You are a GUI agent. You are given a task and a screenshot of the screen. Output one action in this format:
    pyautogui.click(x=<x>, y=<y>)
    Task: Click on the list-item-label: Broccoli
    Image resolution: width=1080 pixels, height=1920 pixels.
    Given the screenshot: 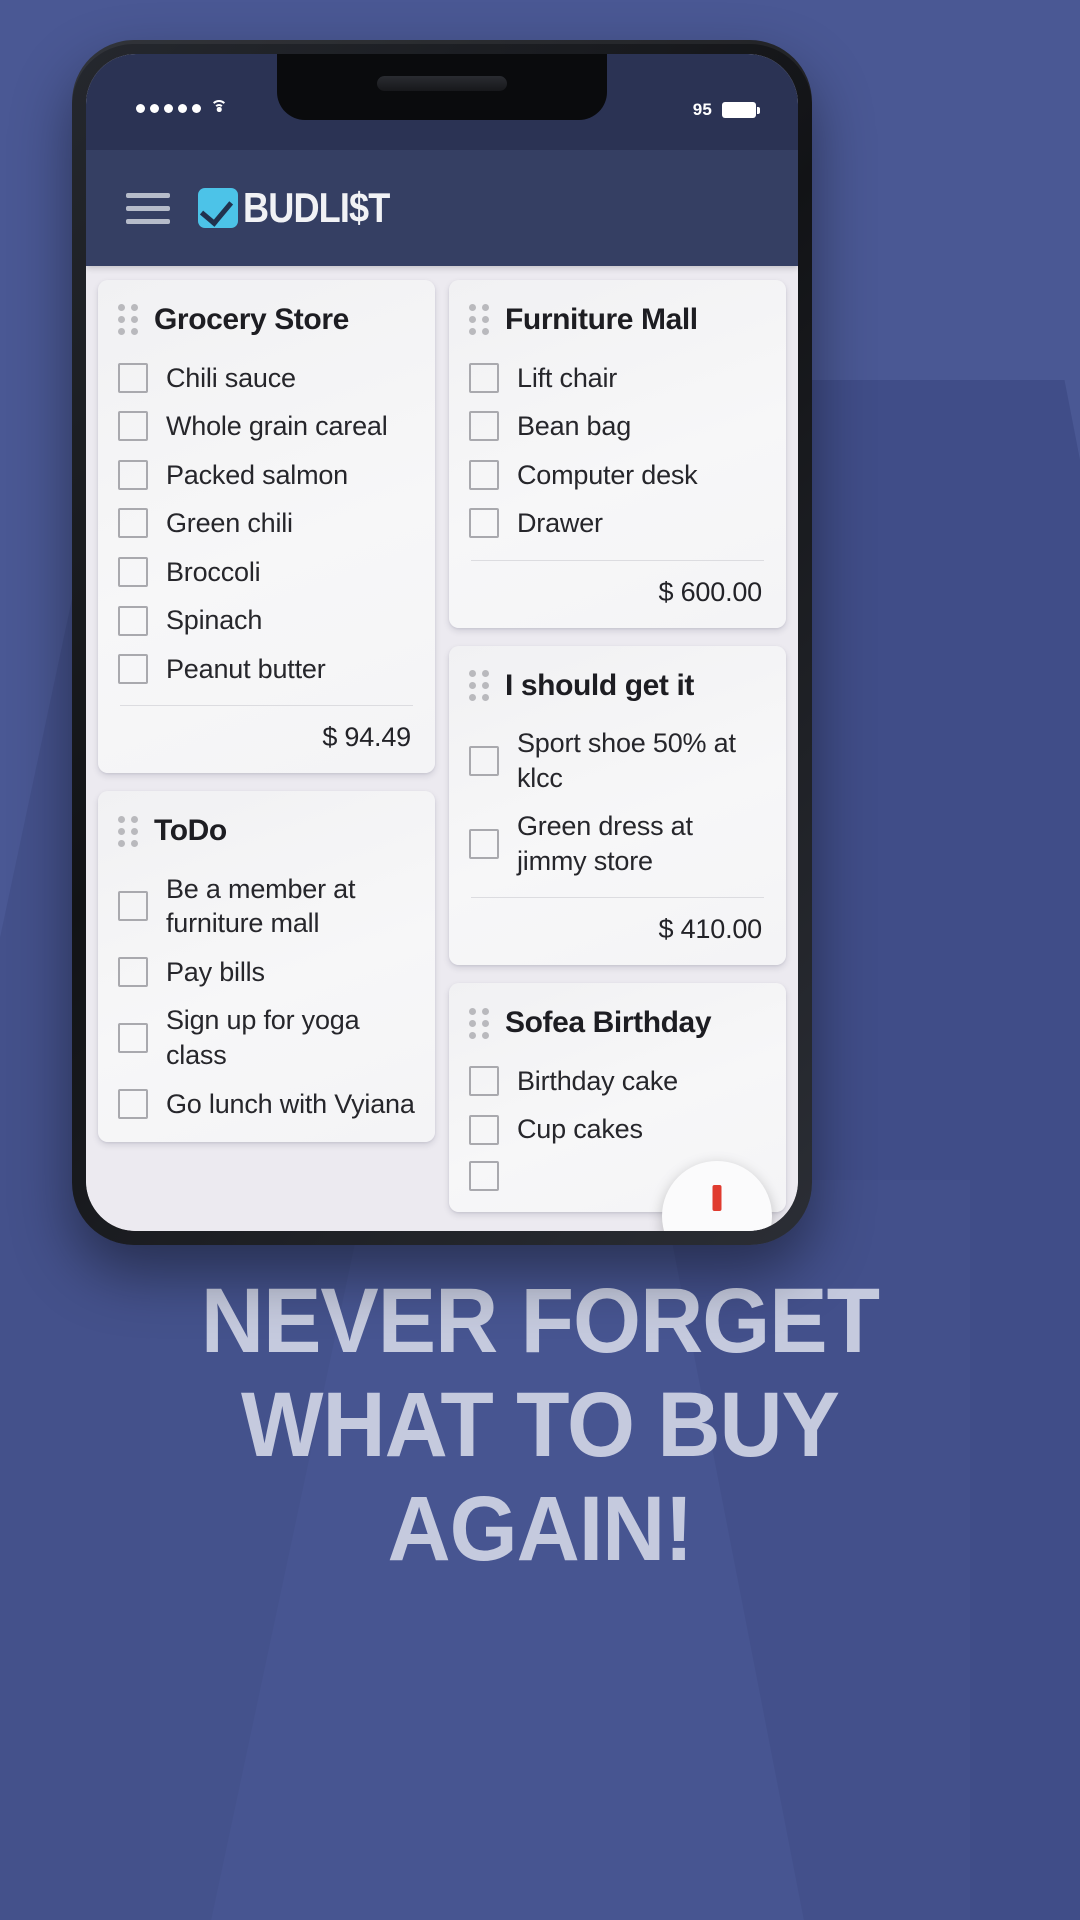 What is the action you would take?
    pyautogui.click(x=213, y=571)
    